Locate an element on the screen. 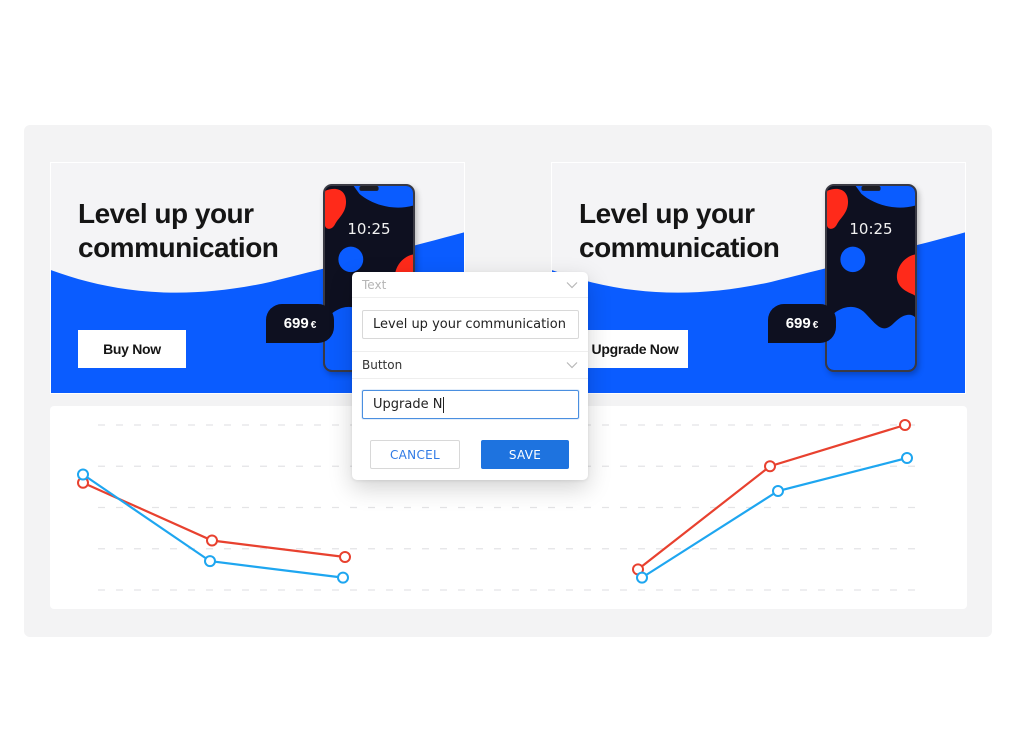 Image resolution: width=1024 pixels, height=740 pixels. headline-text-value: Level up your communication is located at coordinates (469, 324).